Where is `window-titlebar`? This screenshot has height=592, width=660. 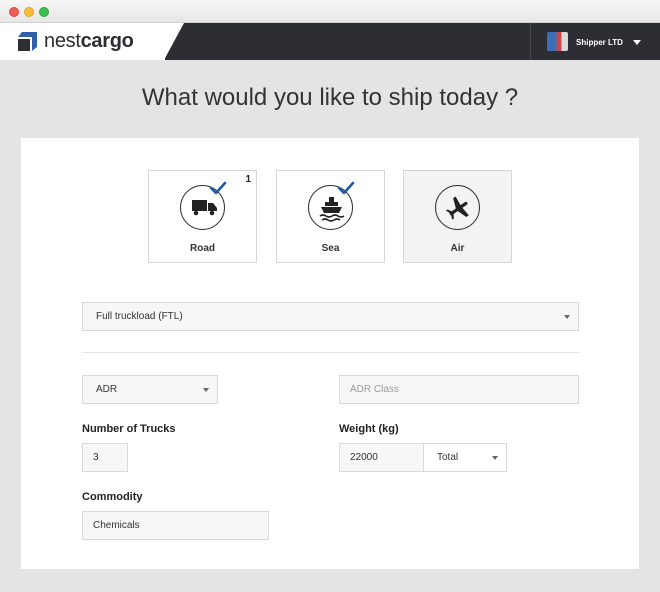
window-titlebar is located at coordinates (330, 11).